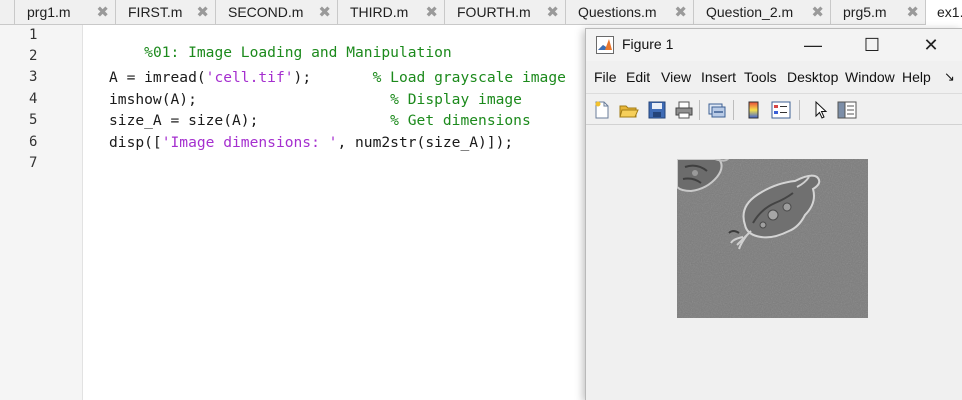 The width and height of the screenshot is (962, 400). I want to click on tab-second: SECOND.m ✖, so click(277, 12).